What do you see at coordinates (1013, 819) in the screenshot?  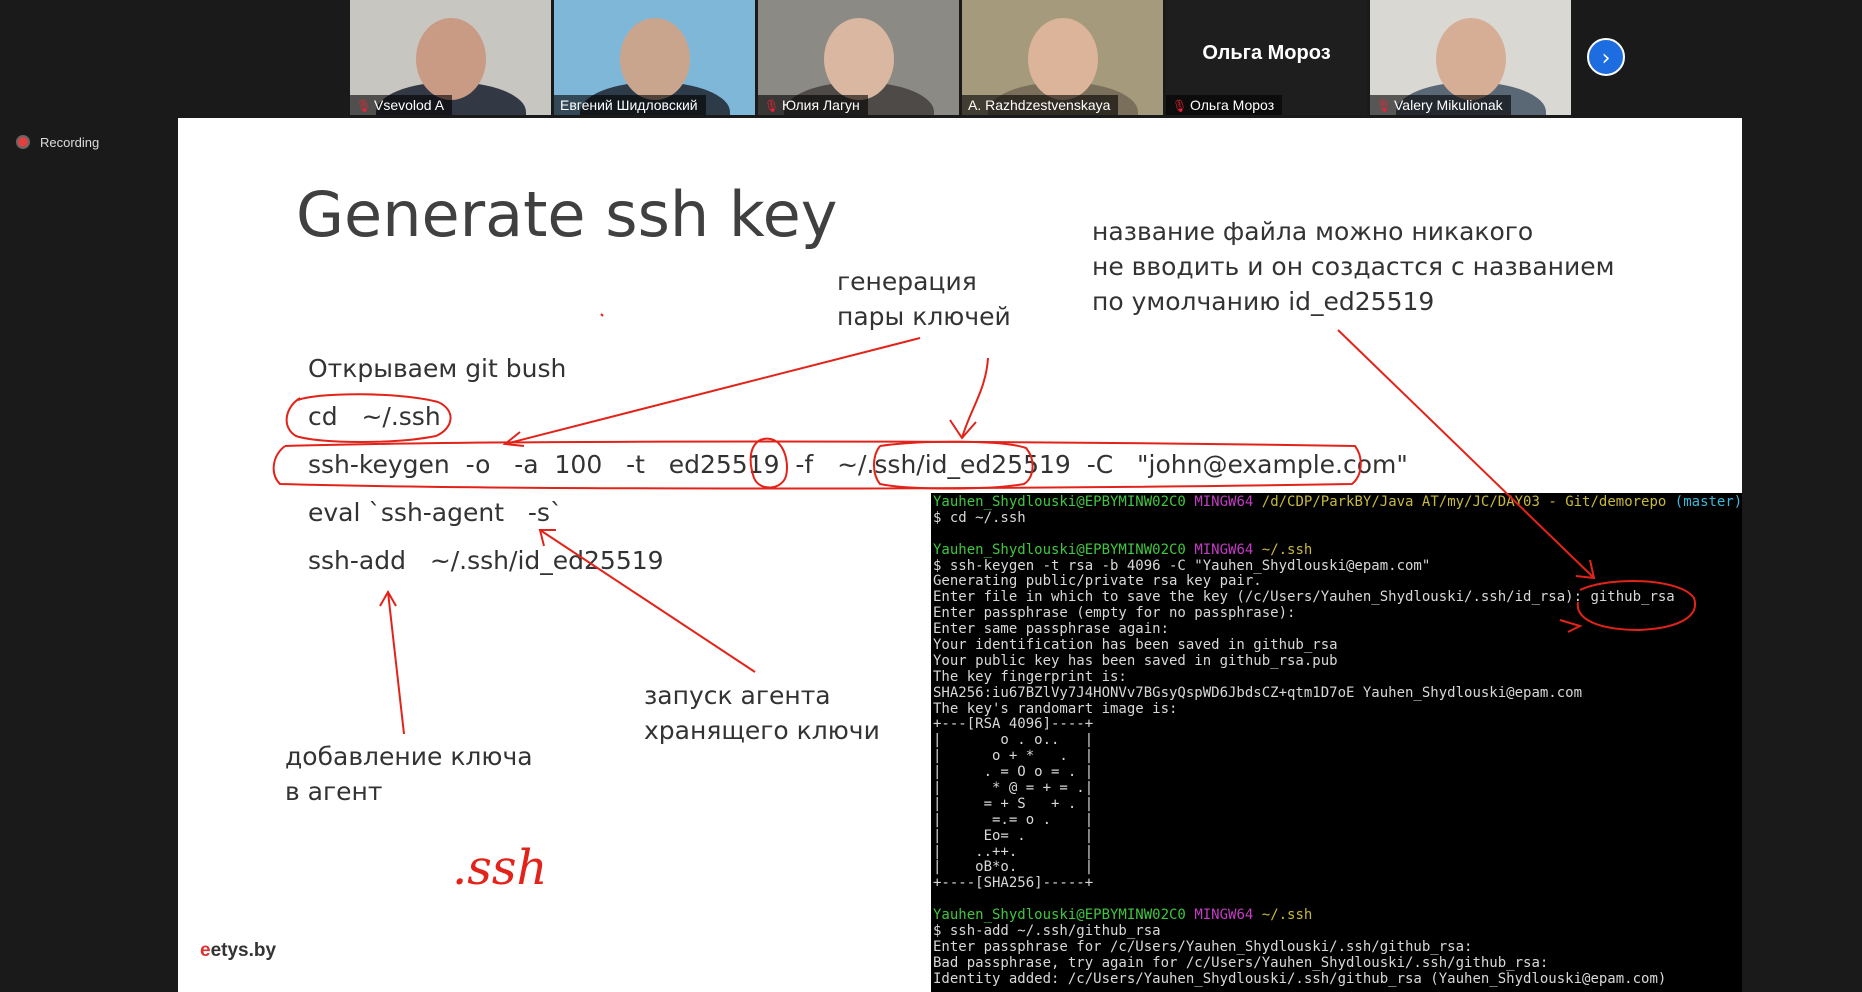 I see `terminal-line: | =.= o . |` at bounding box center [1013, 819].